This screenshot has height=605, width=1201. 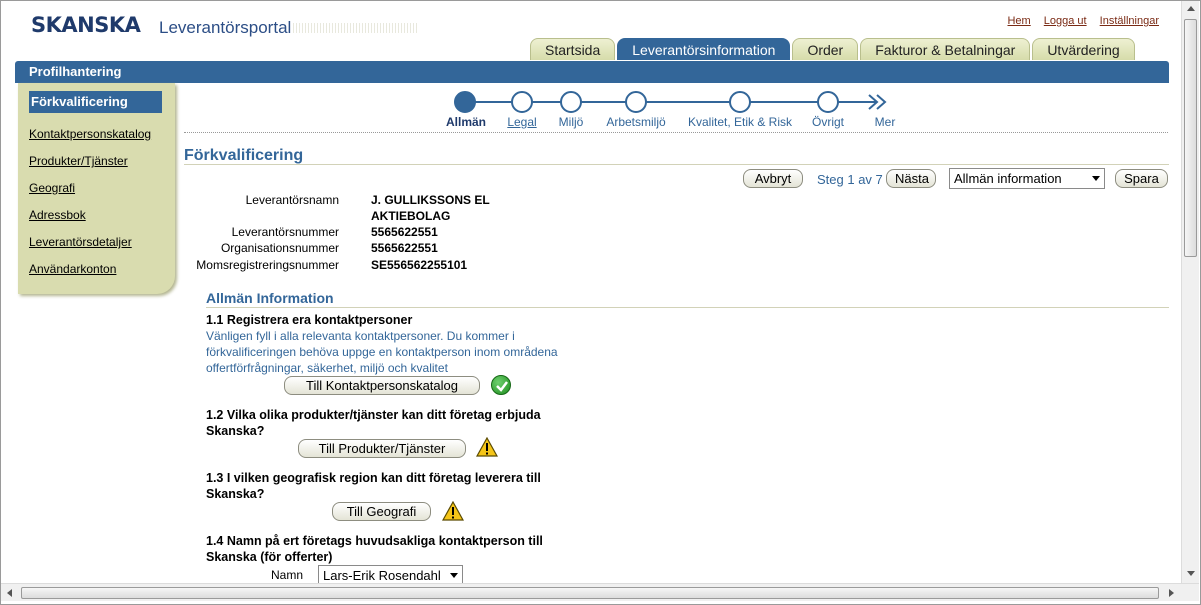 What do you see at coordinates (285, 232) in the screenshot?
I see `supplier-number-label: Leverantörsnummer` at bounding box center [285, 232].